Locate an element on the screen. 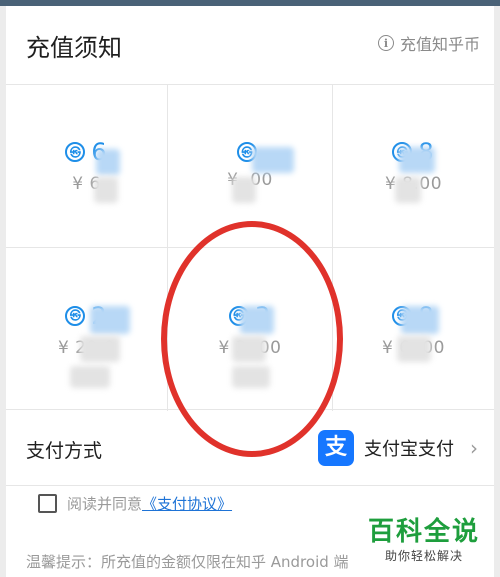  payment-method-value: 支付宝支付 is located at coordinates (409, 449).